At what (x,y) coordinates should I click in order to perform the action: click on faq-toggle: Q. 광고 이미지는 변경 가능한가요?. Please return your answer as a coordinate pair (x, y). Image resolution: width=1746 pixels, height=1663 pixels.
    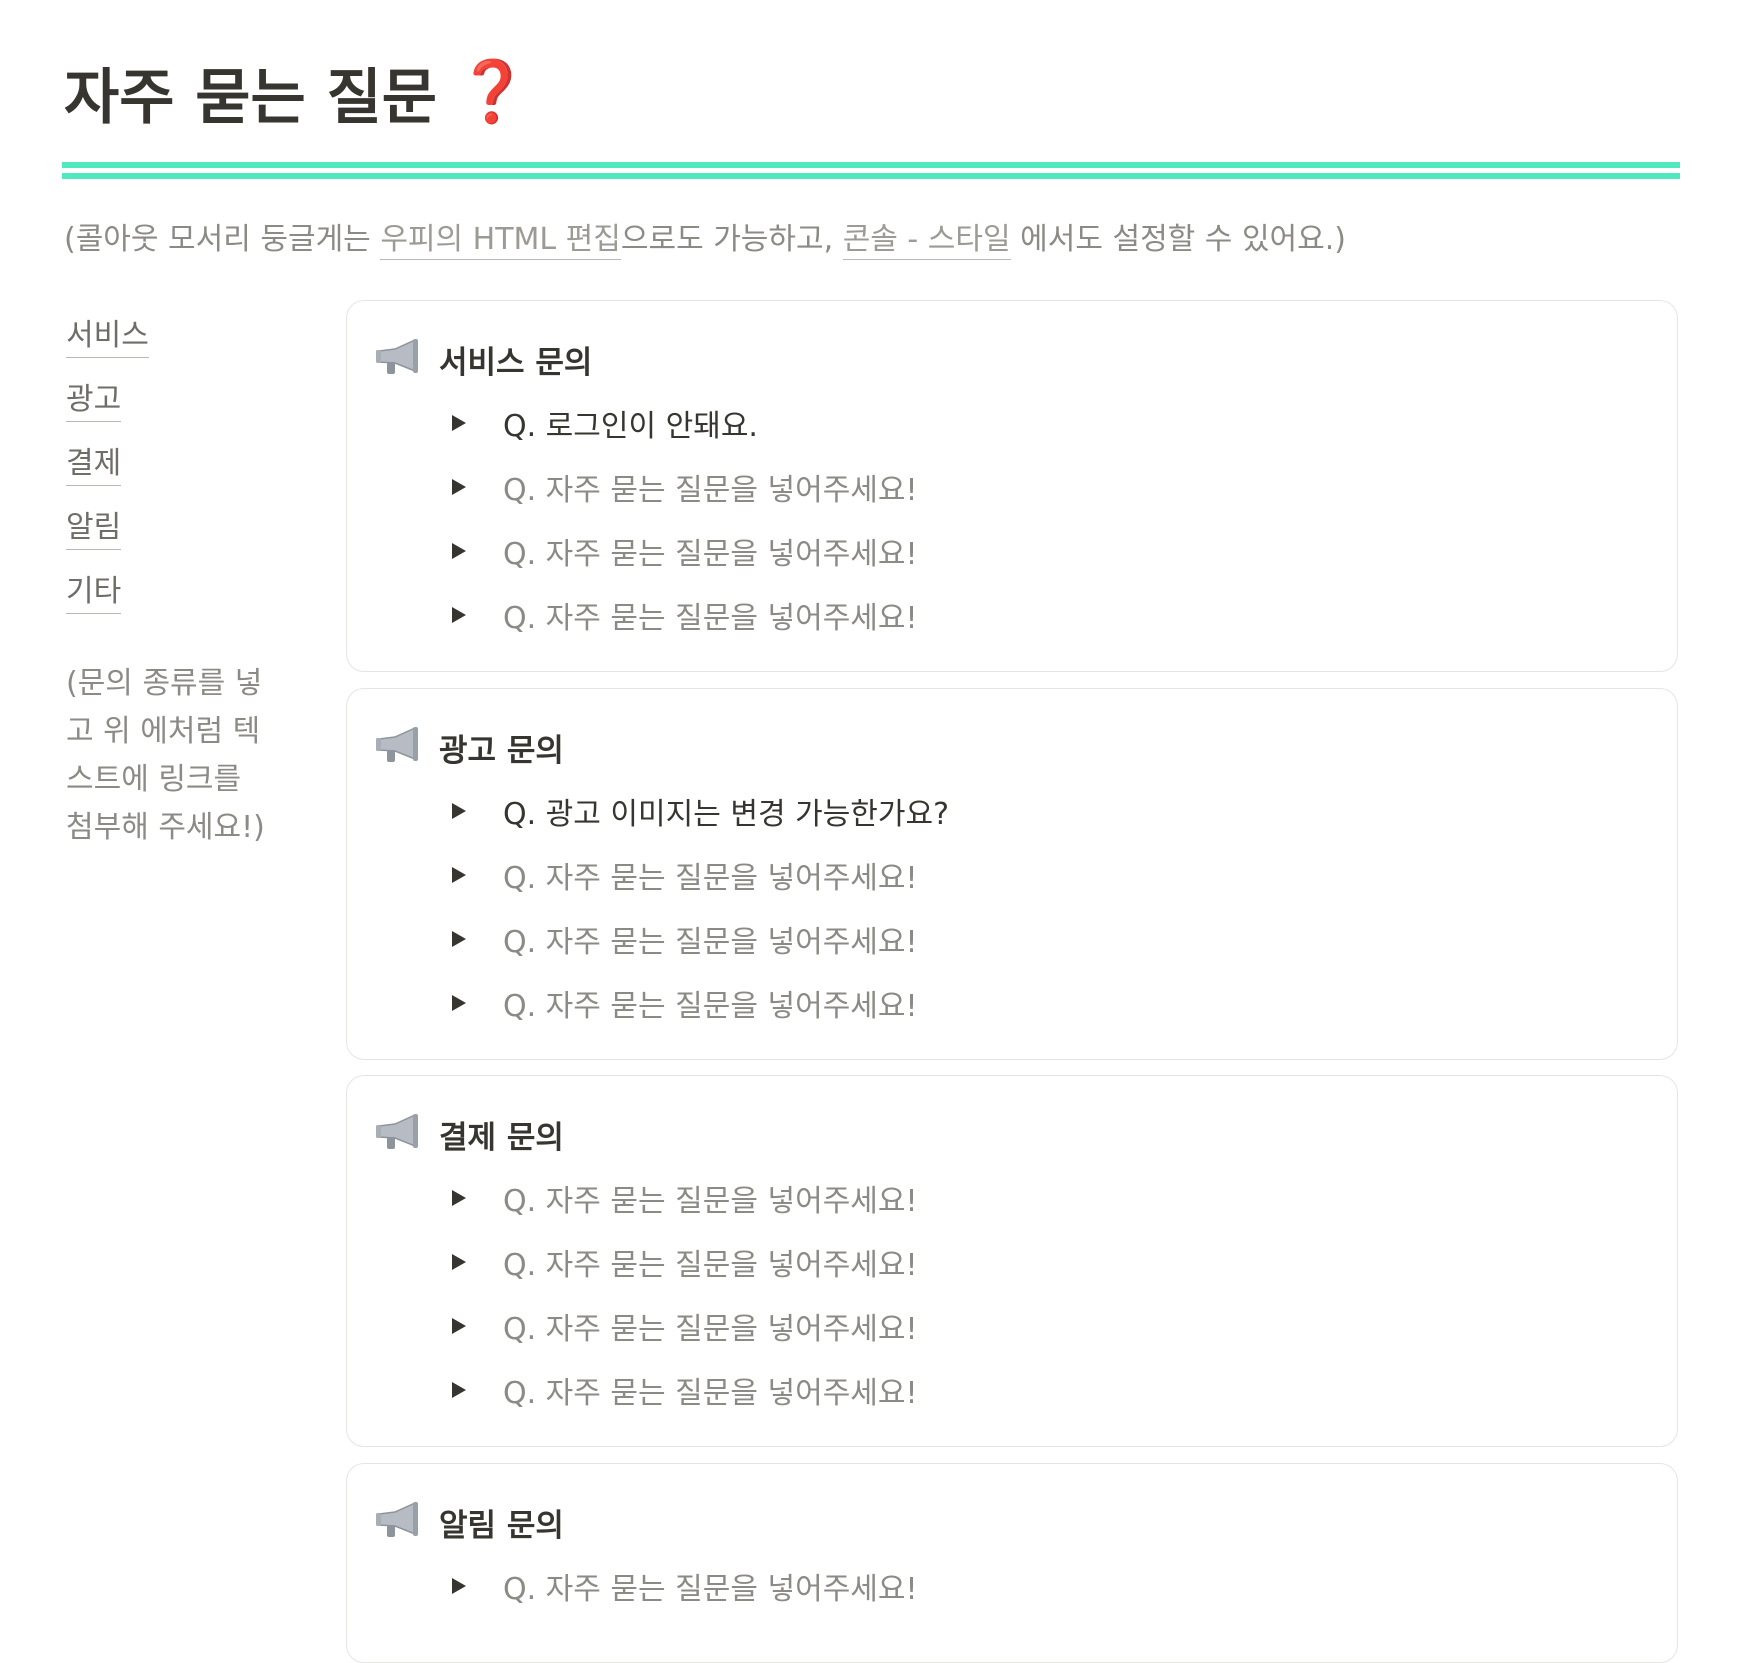
    Looking at the image, I should click on (700, 811).